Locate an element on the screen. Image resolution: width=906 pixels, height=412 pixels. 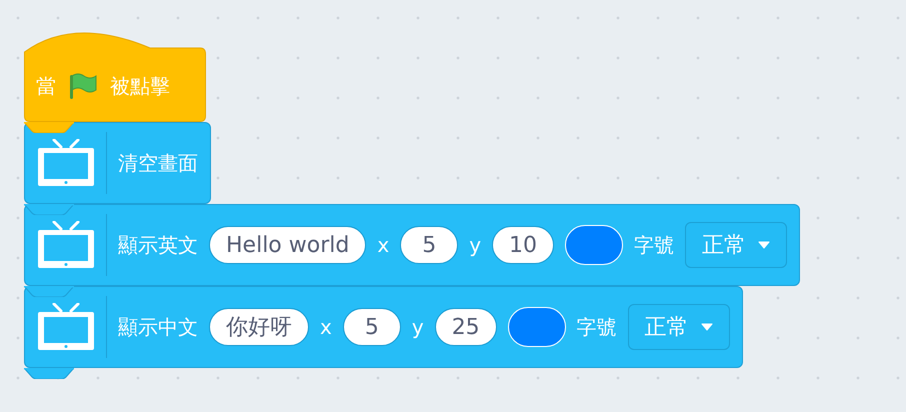
block-label: 顯示英文 is located at coordinates (158, 245).